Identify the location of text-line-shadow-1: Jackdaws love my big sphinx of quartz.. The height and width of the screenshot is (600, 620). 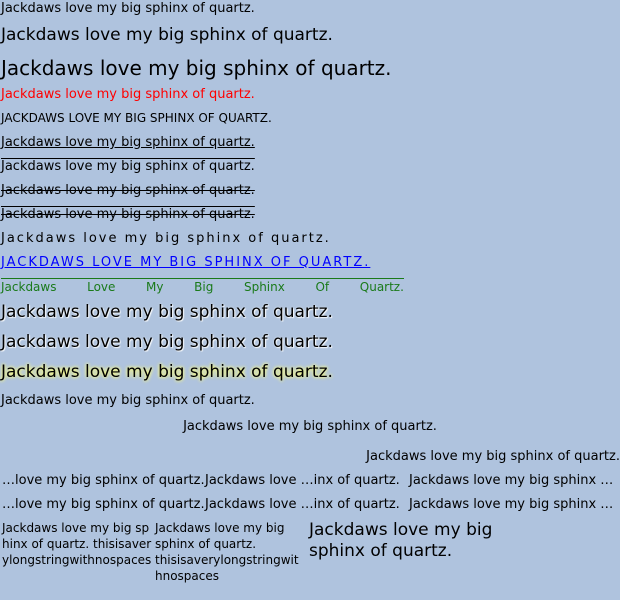
(167, 312).